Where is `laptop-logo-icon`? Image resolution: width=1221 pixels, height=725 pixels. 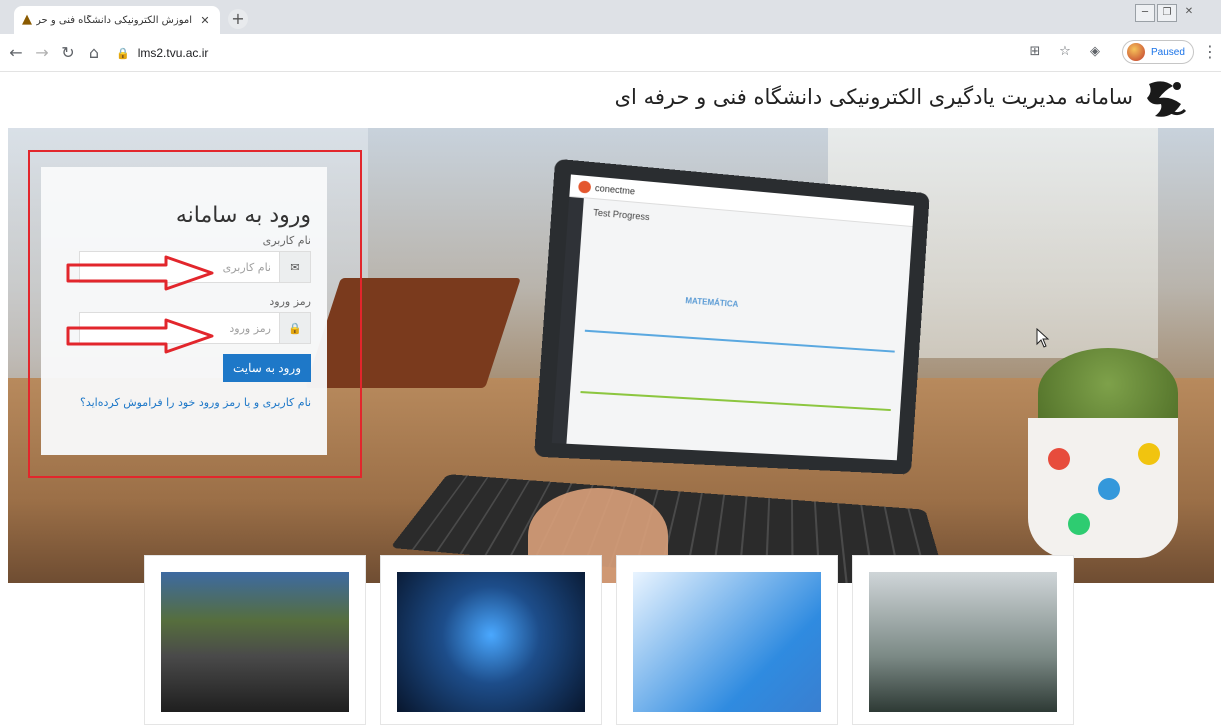
laptop-logo-icon is located at coordinates (585, 186).